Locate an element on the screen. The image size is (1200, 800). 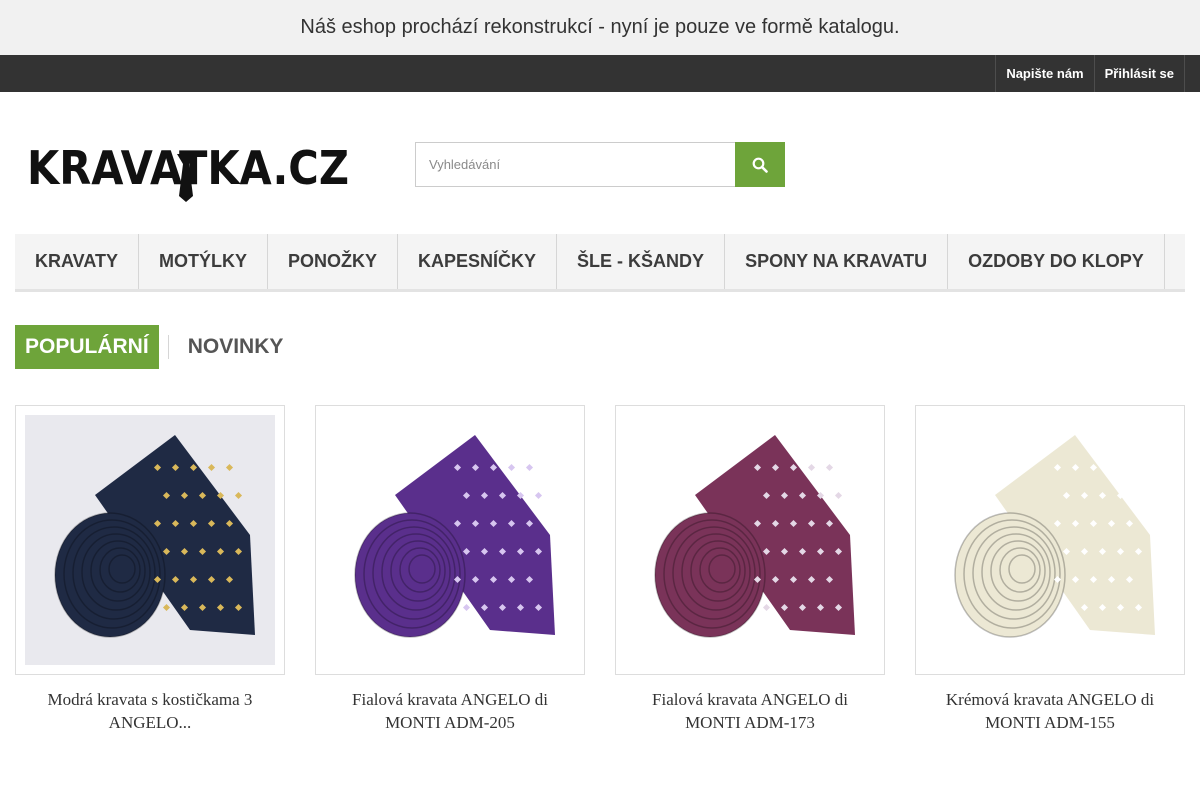
nav-item-kravaty: KRAVATY is located at coordinates (77, 261).